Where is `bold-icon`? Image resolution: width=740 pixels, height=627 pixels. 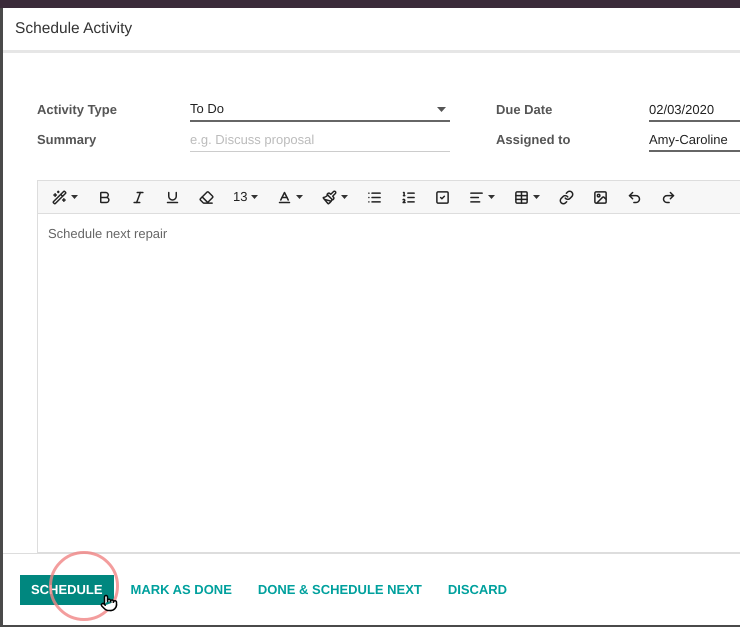 bold-icon is located at coordinates (104, 197).